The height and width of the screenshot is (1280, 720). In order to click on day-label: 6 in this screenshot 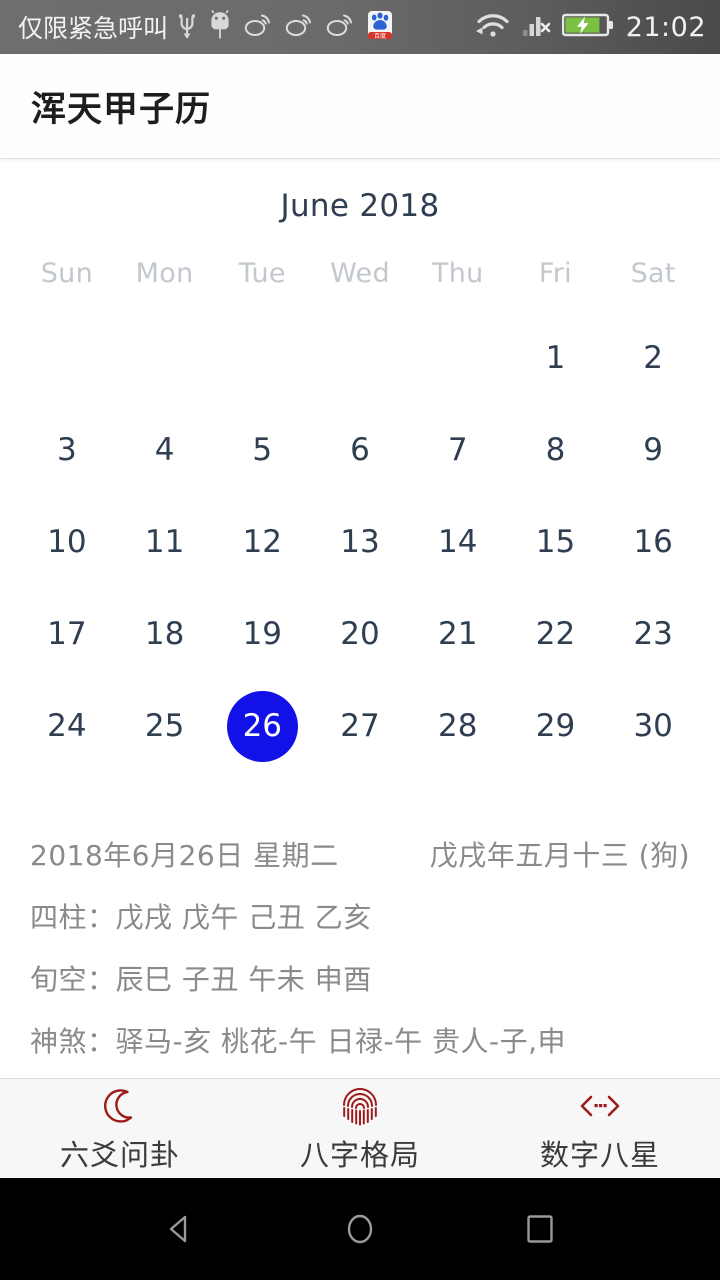, I will do `click(360, 450)`.